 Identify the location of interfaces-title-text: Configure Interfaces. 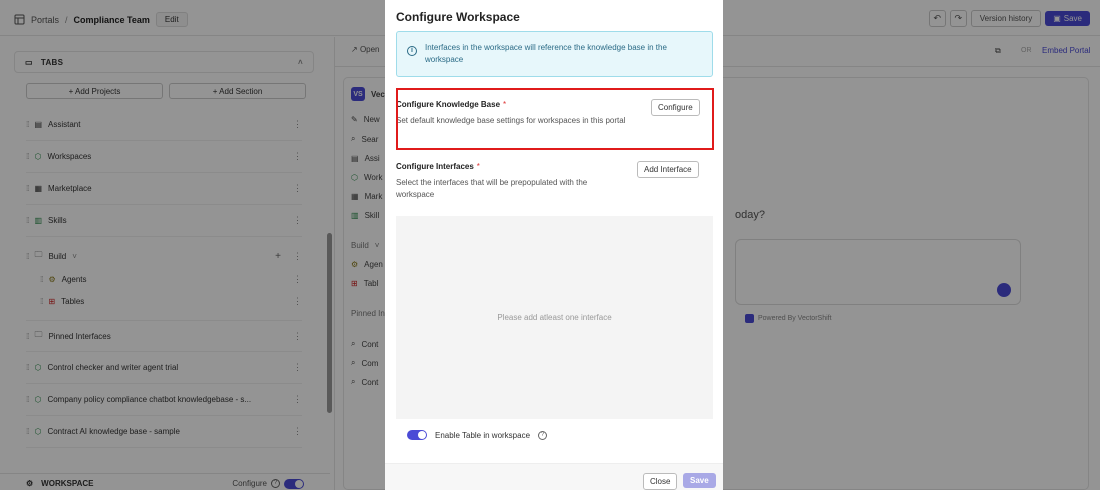
(435, 166).